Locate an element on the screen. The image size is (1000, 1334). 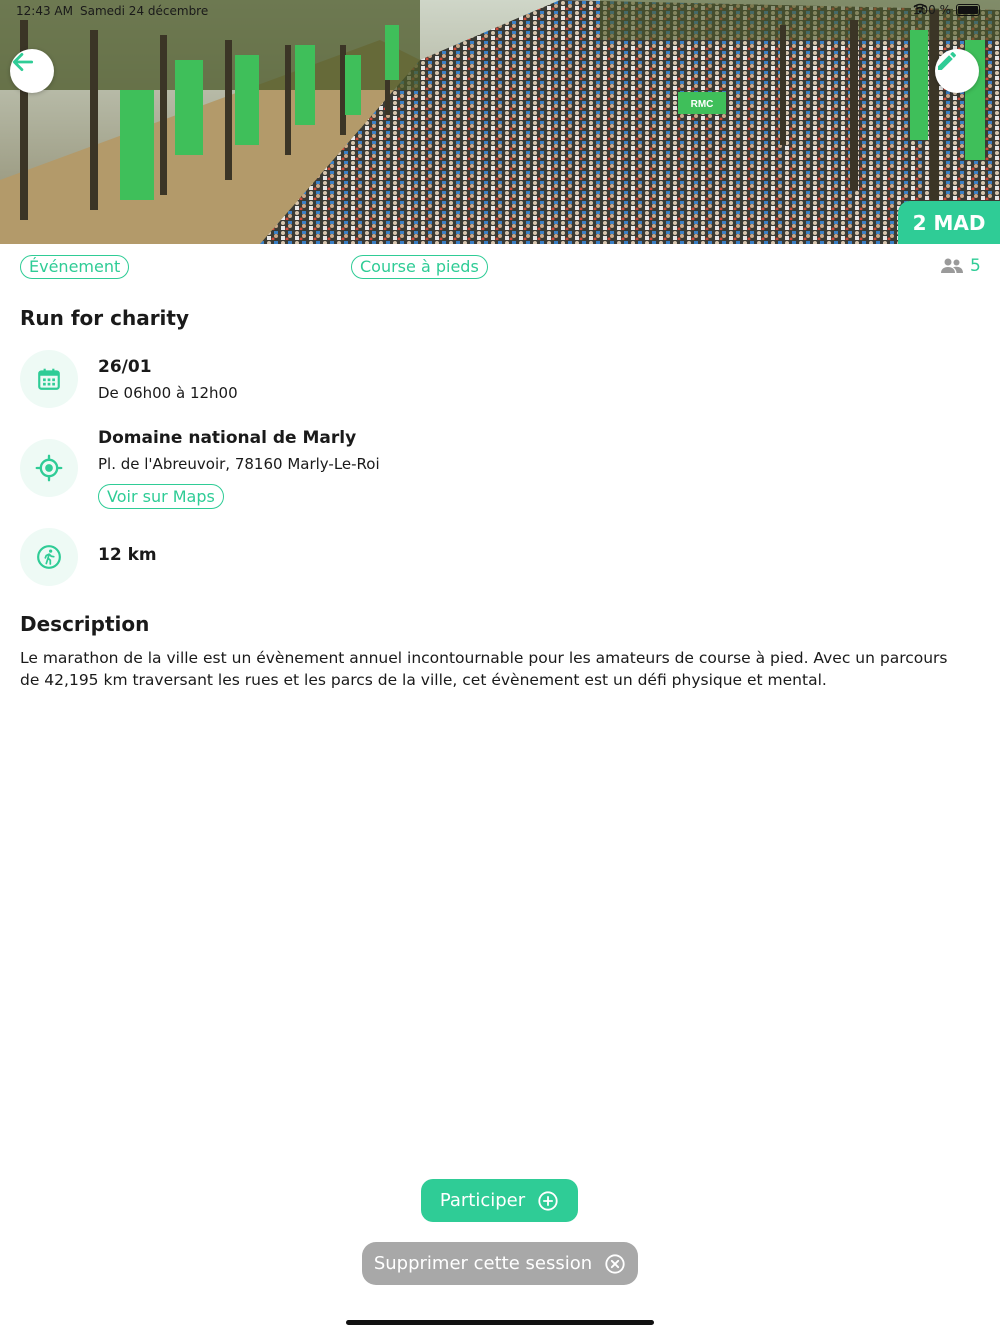
svg-text: RMC is located at coordinates (702, 104).